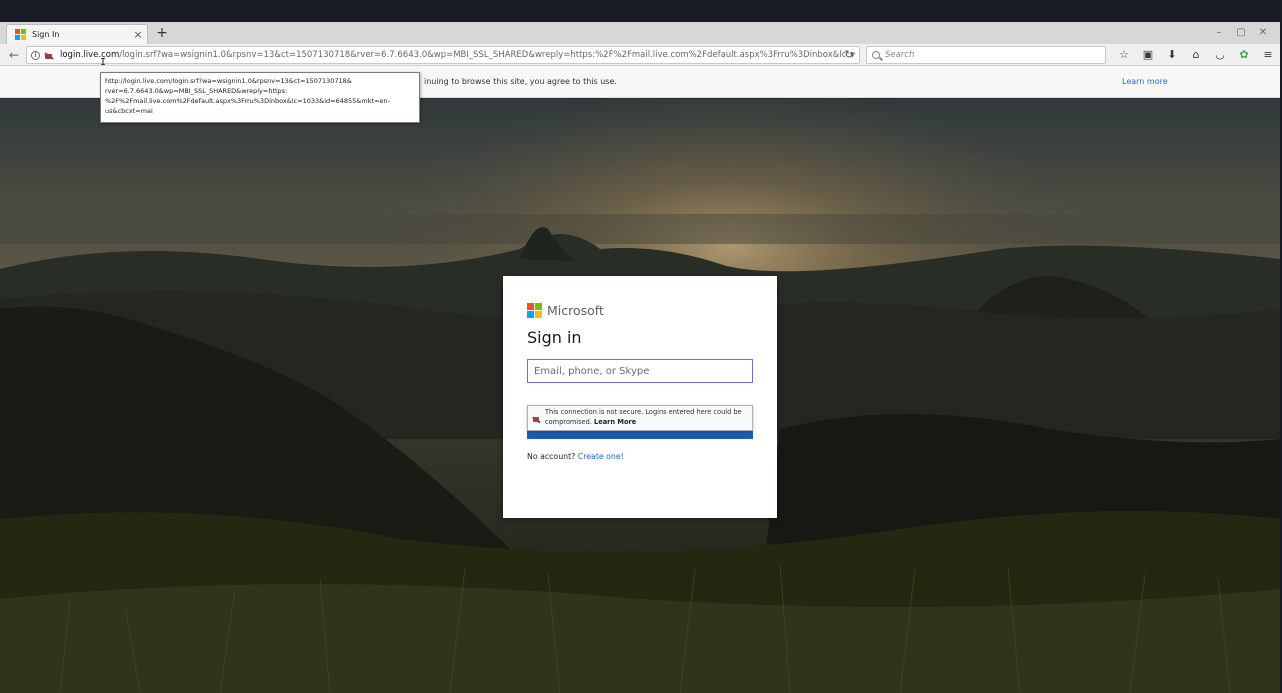  I want to click on brand: Microsoft, so click(640, 310).